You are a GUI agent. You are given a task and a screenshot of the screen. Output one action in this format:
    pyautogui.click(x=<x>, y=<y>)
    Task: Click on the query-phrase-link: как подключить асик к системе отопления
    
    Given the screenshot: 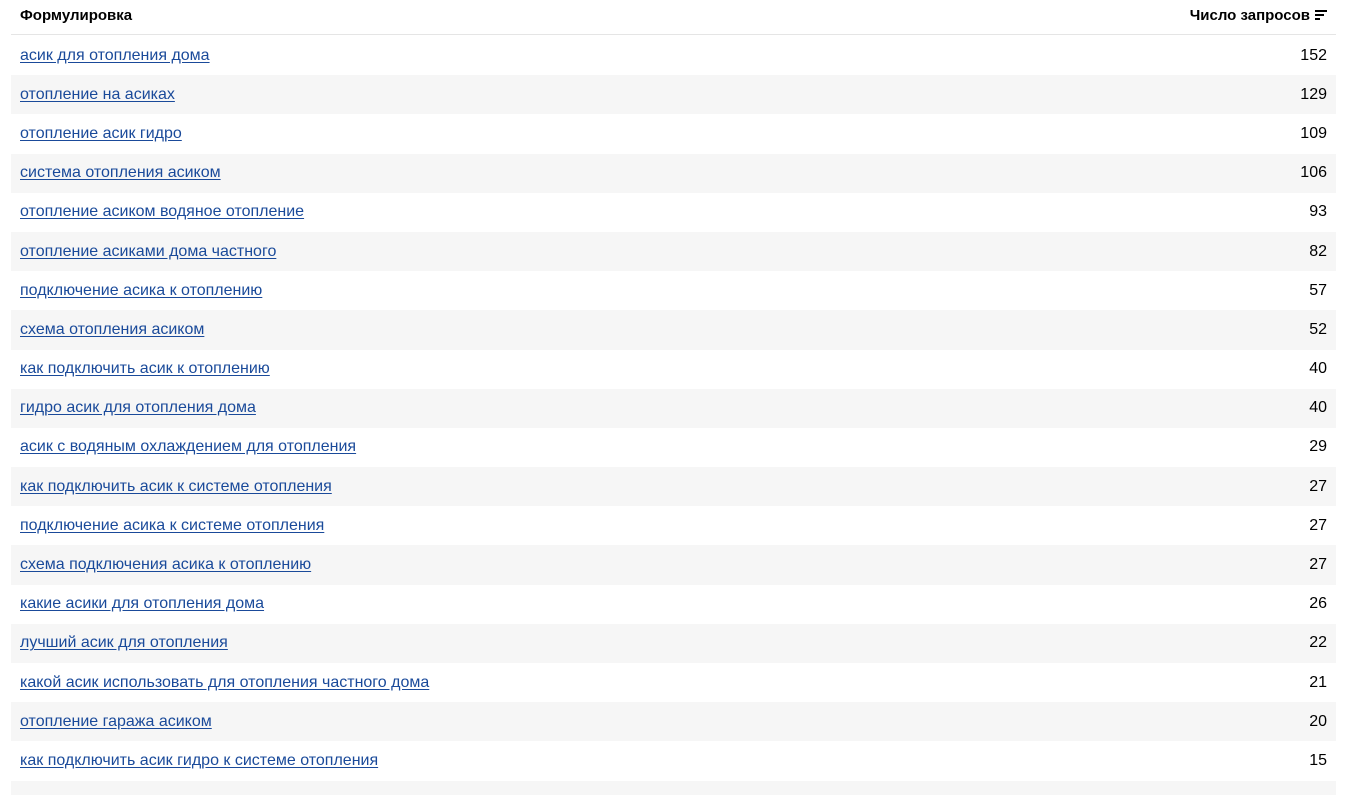 What is the action you would take?
    pyautogui.click(x=176, y=487)
    